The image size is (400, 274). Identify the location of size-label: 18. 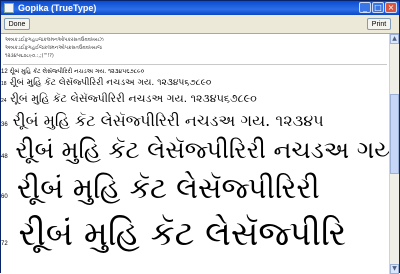
(4, 84).